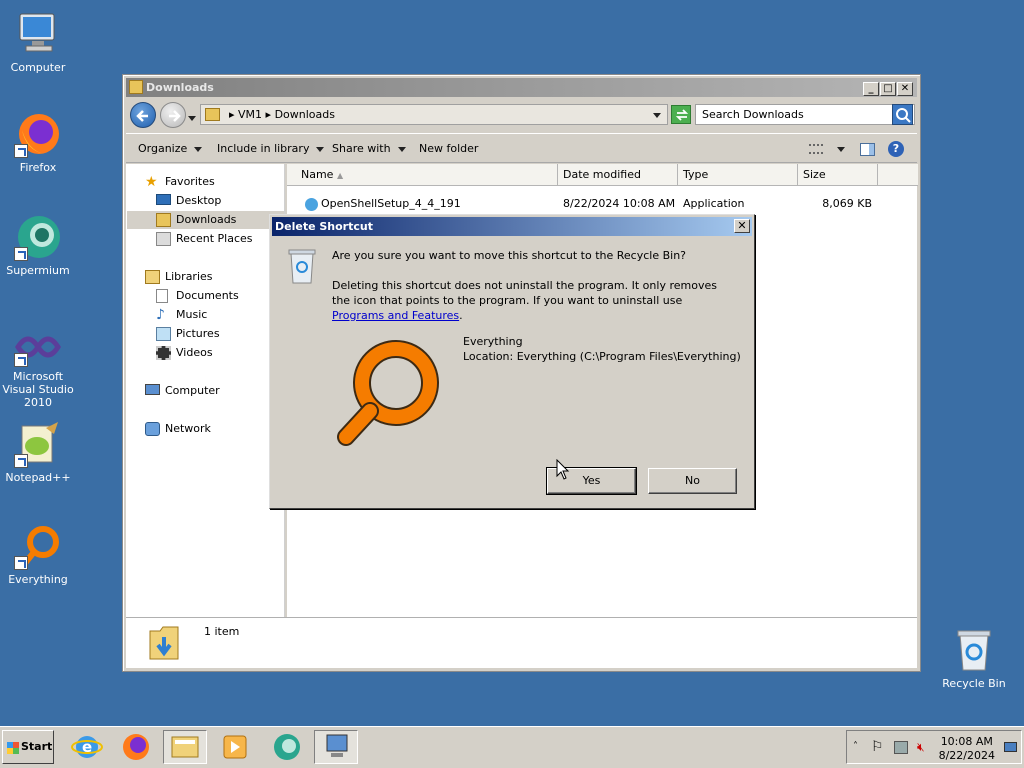  I want to click on firefox-icon, so click(38, 134).